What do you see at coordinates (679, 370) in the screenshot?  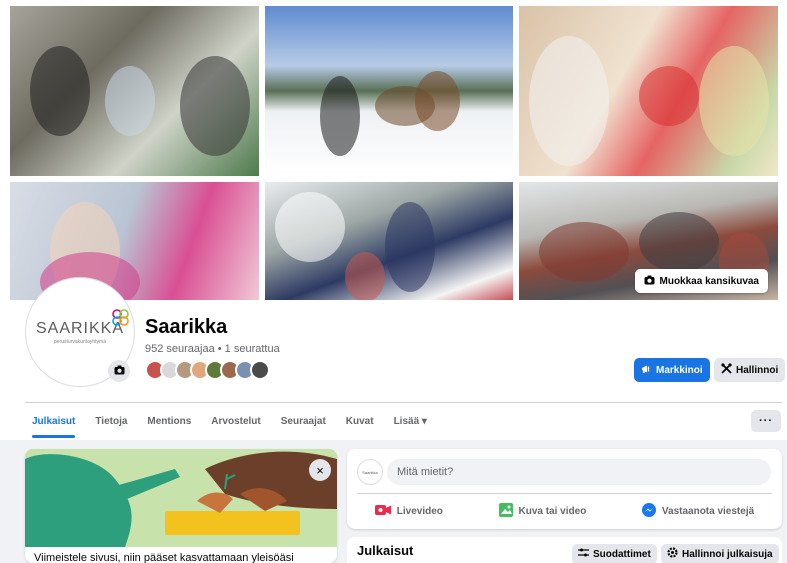 I see `promote-label: Markkinoi` at bounding box center [679, 370].